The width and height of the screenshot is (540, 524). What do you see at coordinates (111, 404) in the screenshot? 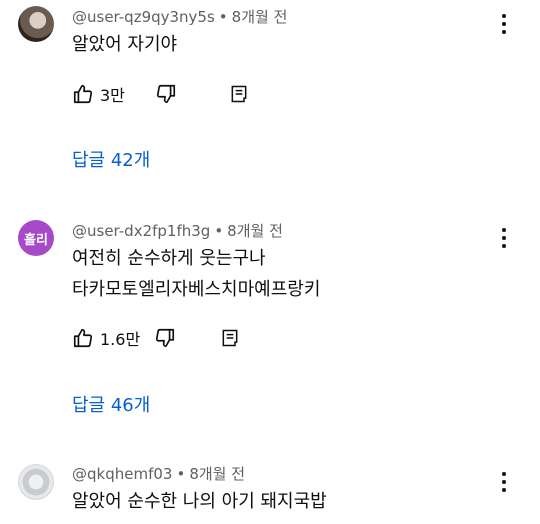
I see `replies-toggle: 답글 46개` at bounding box center [111, 404].